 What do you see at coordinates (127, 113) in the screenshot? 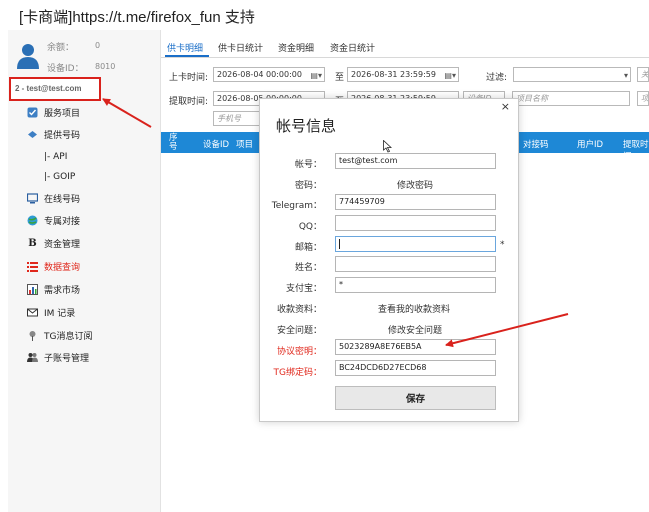
I see `annotation-arrow-user` at bounding box center [127, 113].